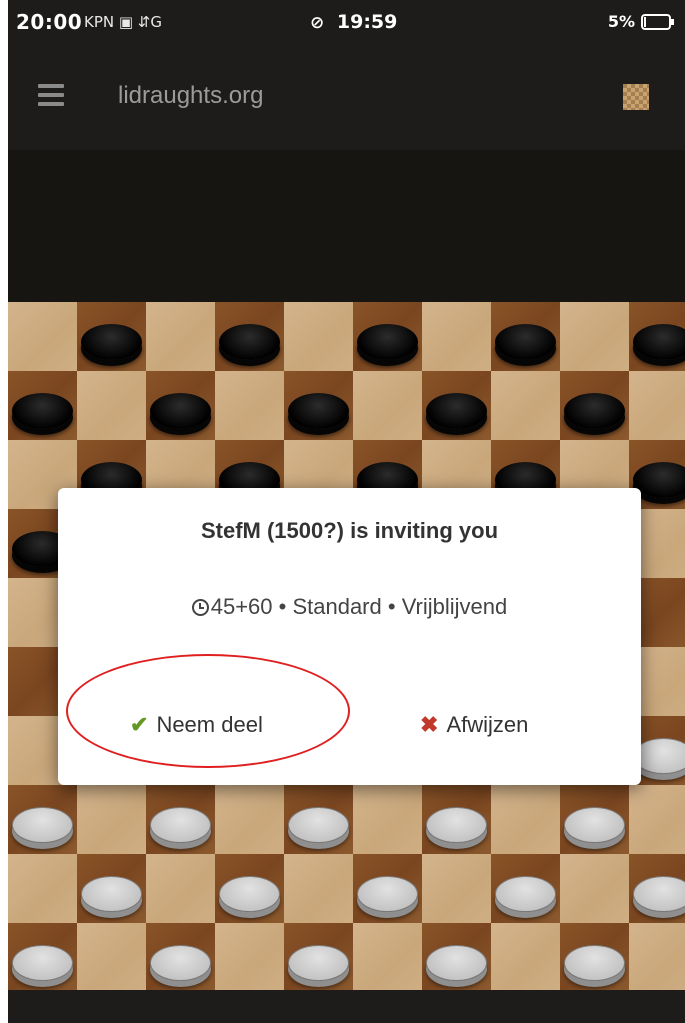  I want to click on decline-label: Afwijzen, so click(487, 724).